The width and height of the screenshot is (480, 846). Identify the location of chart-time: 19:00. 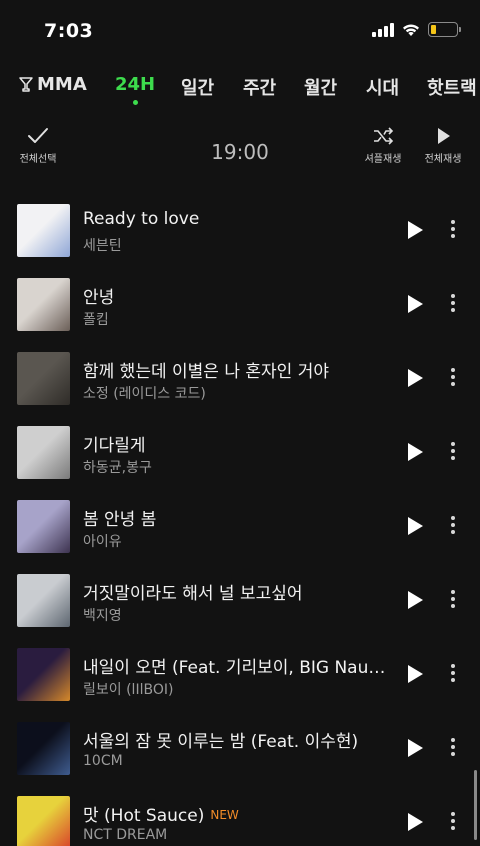
(240, 152).